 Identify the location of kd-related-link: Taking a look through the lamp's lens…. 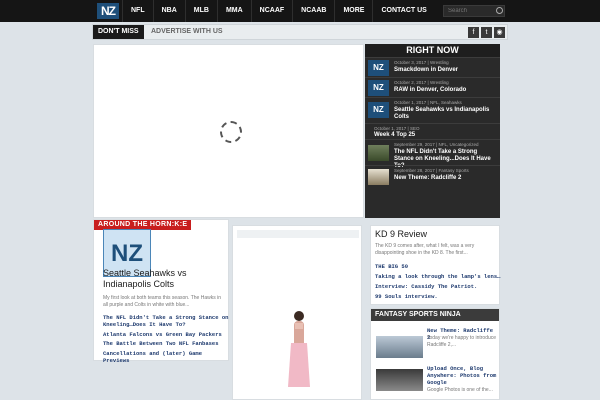
(437, 276).